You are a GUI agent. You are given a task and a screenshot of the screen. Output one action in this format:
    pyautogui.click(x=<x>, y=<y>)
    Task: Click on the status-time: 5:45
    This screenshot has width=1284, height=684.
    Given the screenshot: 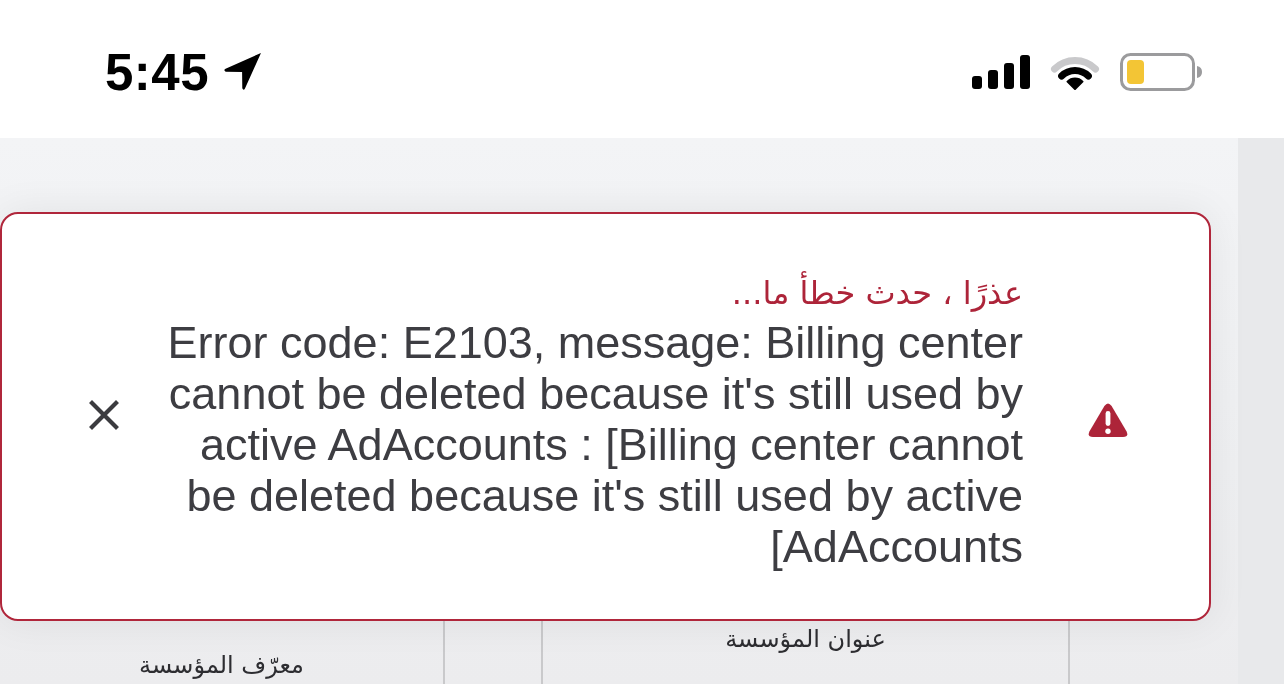 What is the action you would take?
    pyautogui.click(x=157, y=72)
    